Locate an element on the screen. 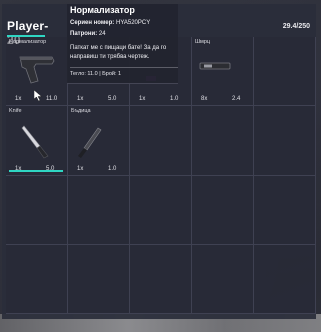 The image size is (321, 332). inventory-slot-7: Бъдица 1x 1.0 is located at coordinates (99, 141).